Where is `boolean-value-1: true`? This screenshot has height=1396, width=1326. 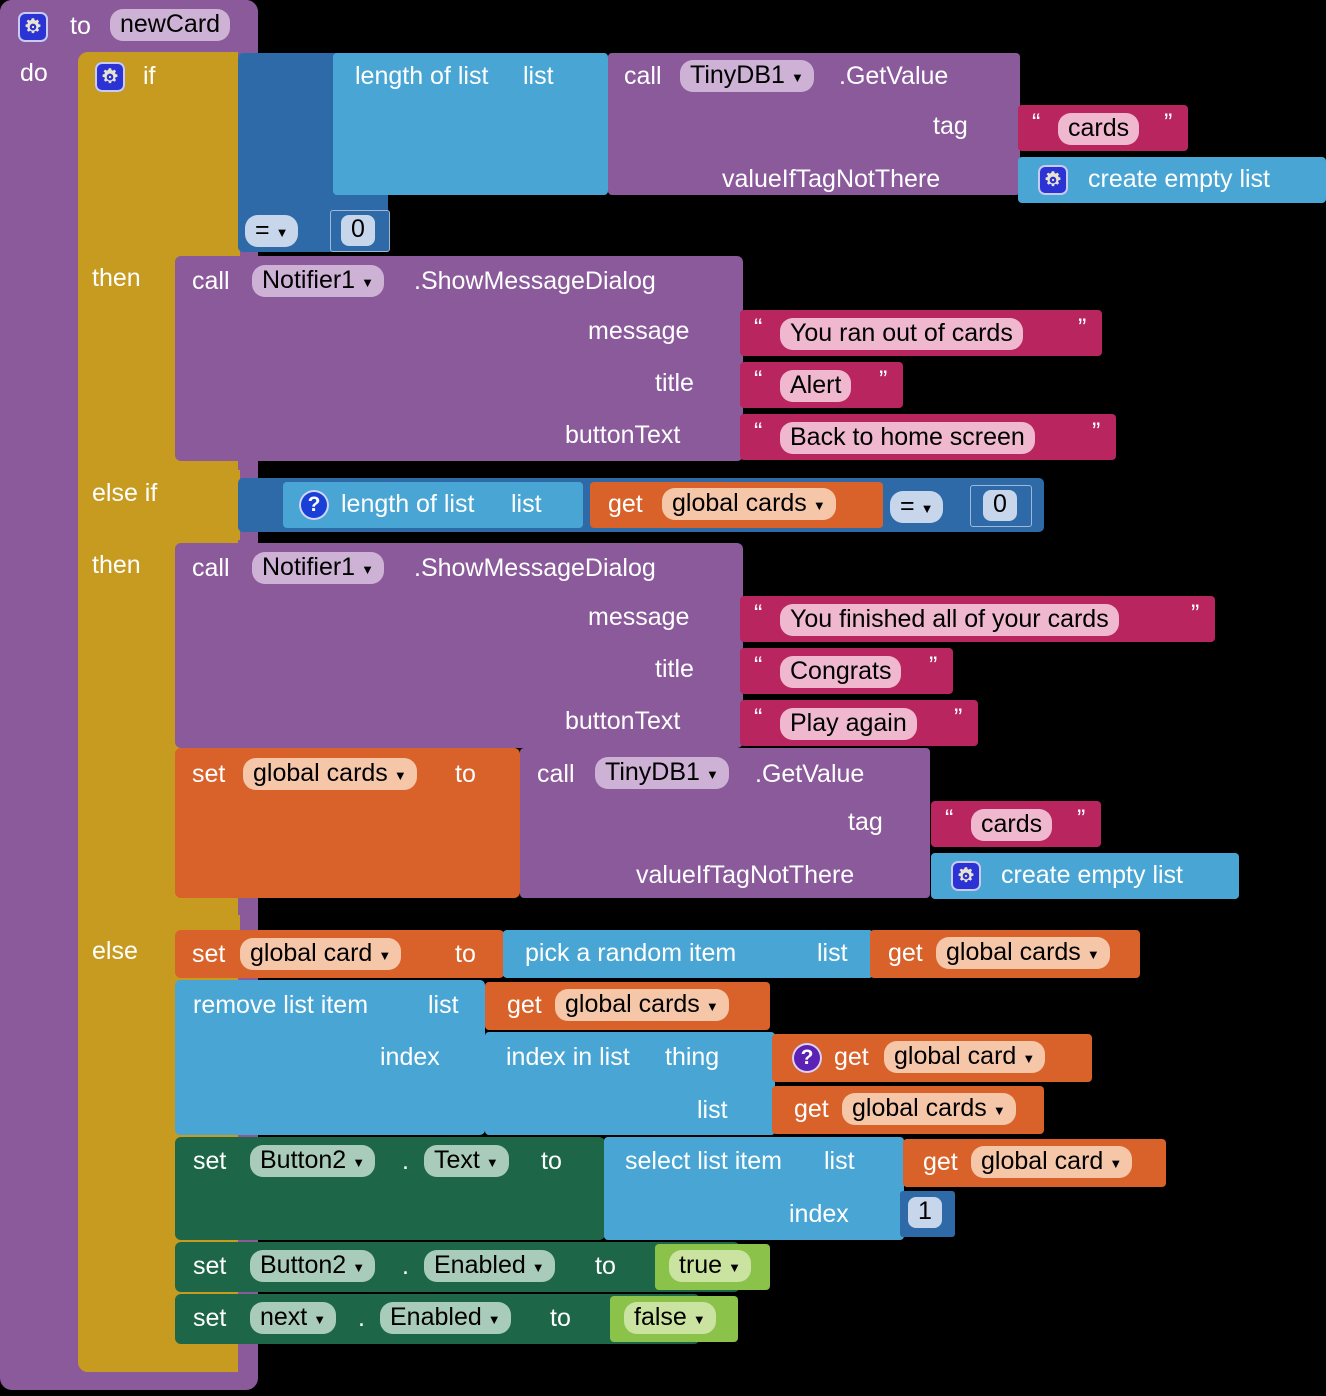
boolean-value-1: true is located at coordinates (701, 1265).